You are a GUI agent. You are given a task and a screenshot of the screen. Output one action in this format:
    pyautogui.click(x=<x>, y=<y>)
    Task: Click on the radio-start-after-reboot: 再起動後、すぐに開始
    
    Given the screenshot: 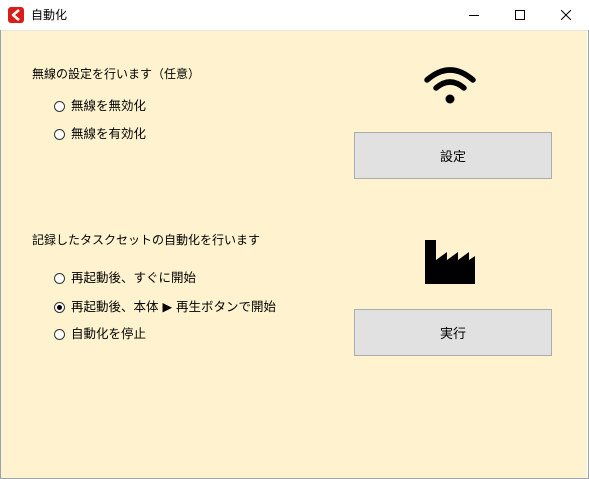 What is the action you would take?
    pyautogui.click(x=125, y=278)
    